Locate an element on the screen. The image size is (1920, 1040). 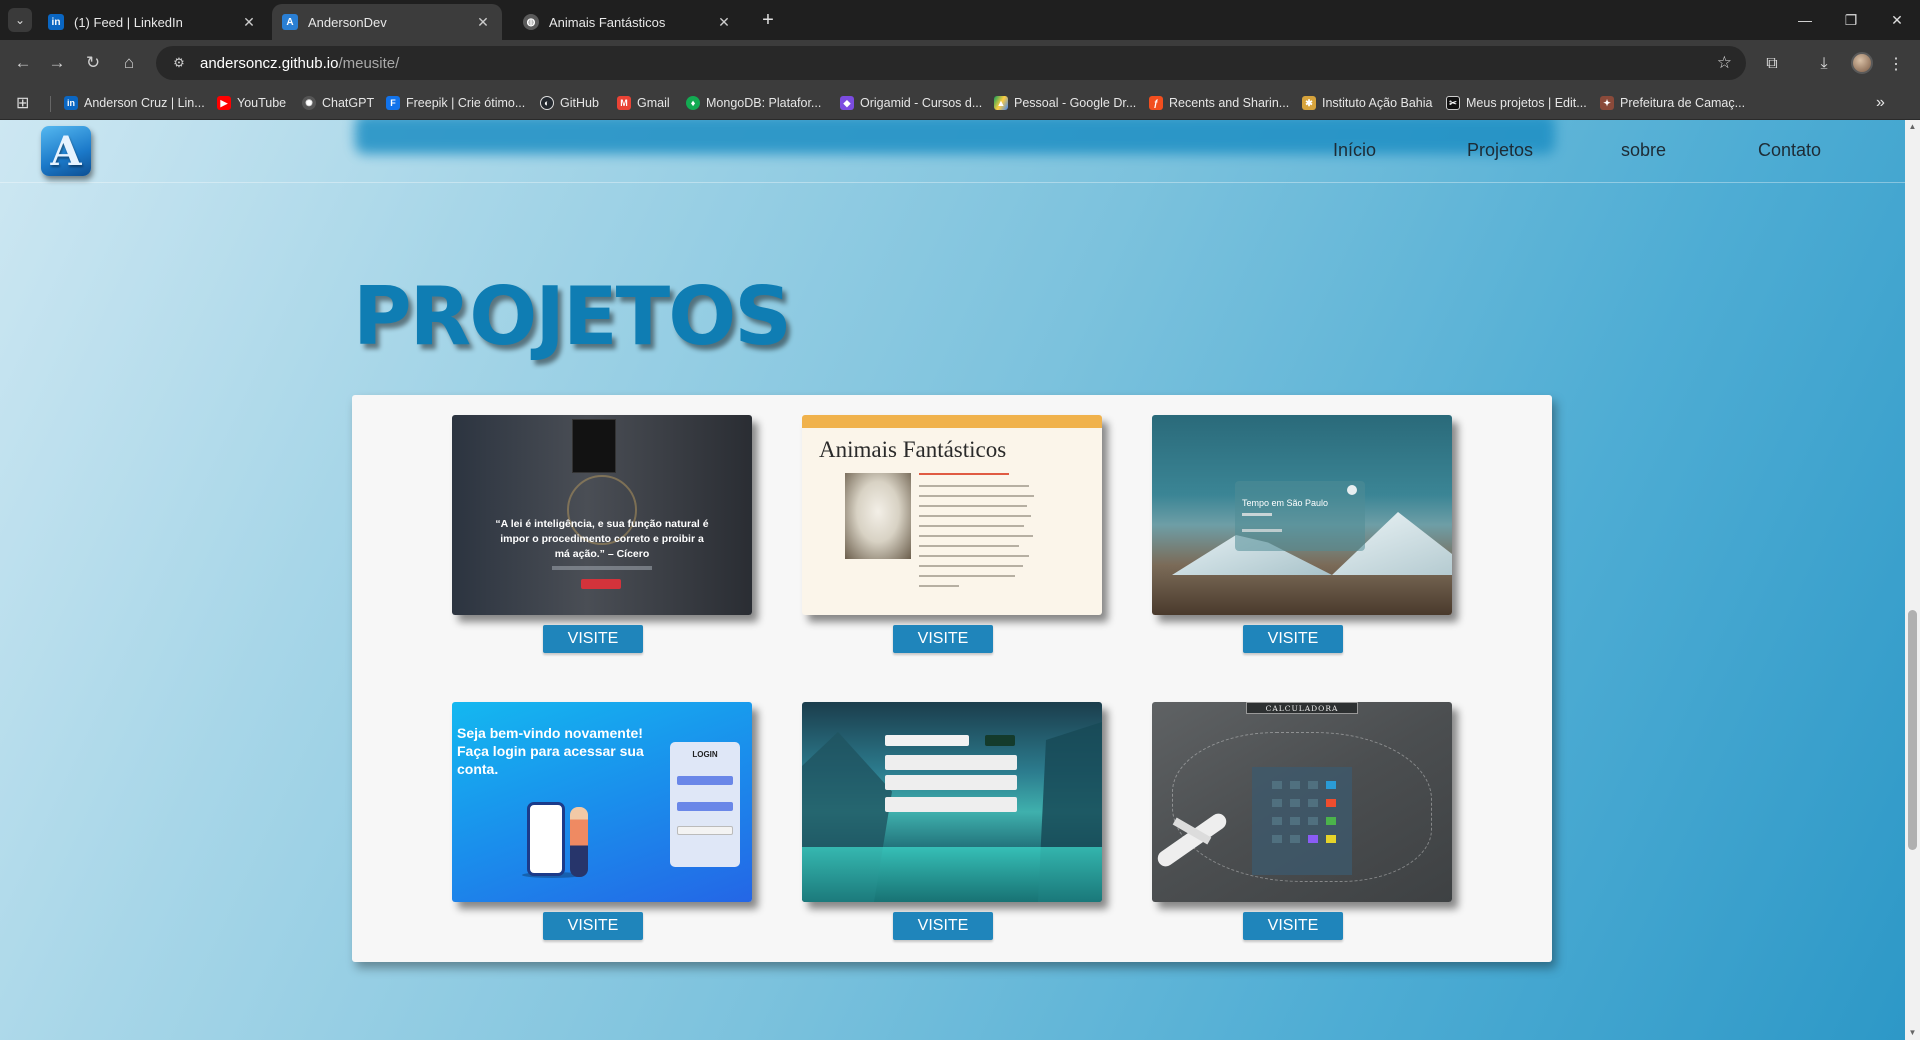
download-icon: ⤓ is located at coordinates (1824, 64).